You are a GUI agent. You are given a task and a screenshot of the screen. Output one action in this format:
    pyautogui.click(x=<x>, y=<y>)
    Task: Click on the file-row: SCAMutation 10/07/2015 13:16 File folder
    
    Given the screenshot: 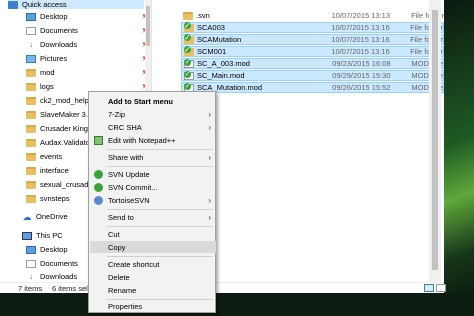 What is the action you would take?
    pyautogui.click(x=312, y=39)
    